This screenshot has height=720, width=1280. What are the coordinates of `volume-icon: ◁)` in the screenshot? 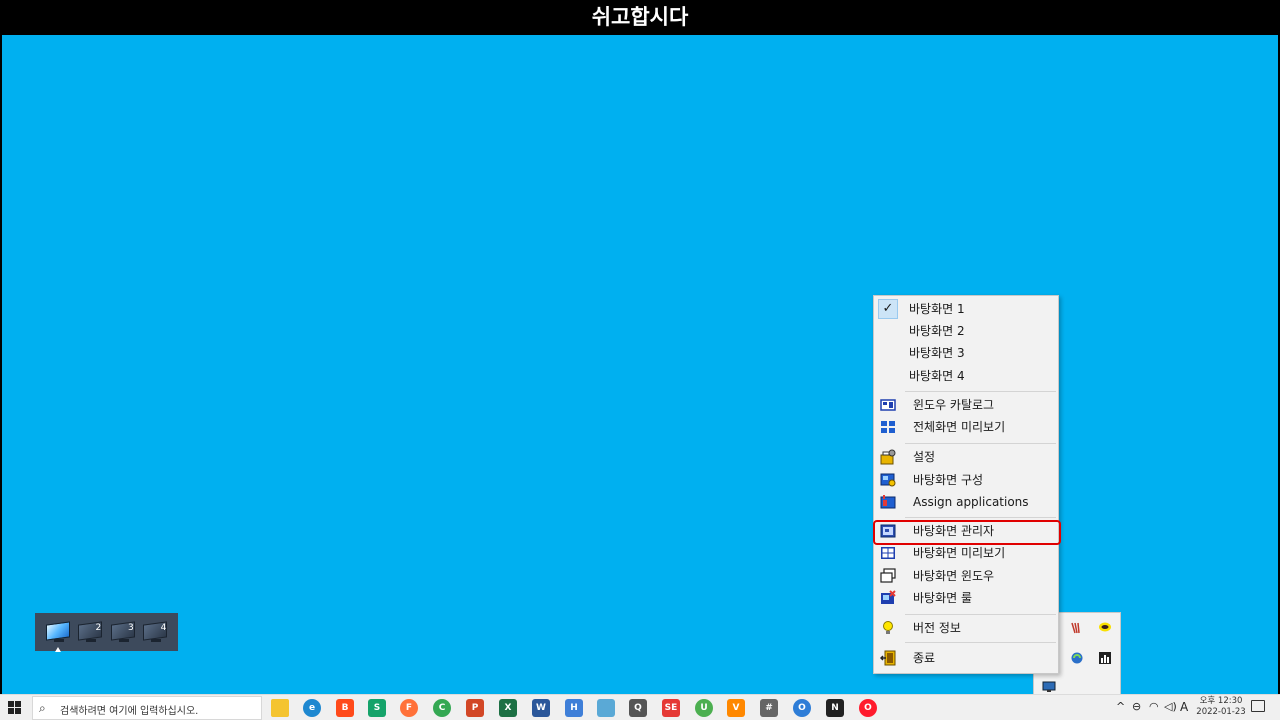 It's located at (1170, 706).